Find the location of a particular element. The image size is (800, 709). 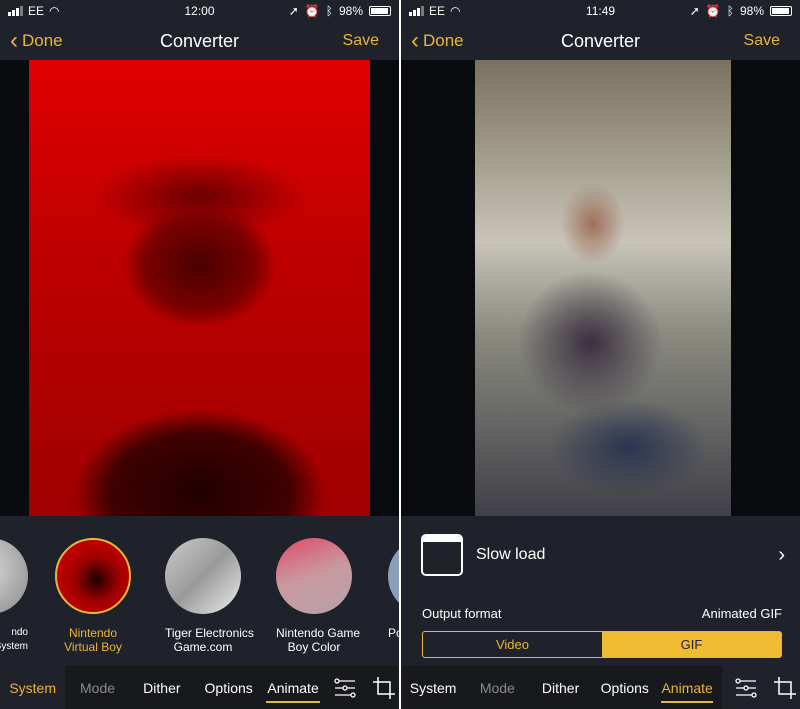

system-option: ndo System is located at coordinates (14, 596).